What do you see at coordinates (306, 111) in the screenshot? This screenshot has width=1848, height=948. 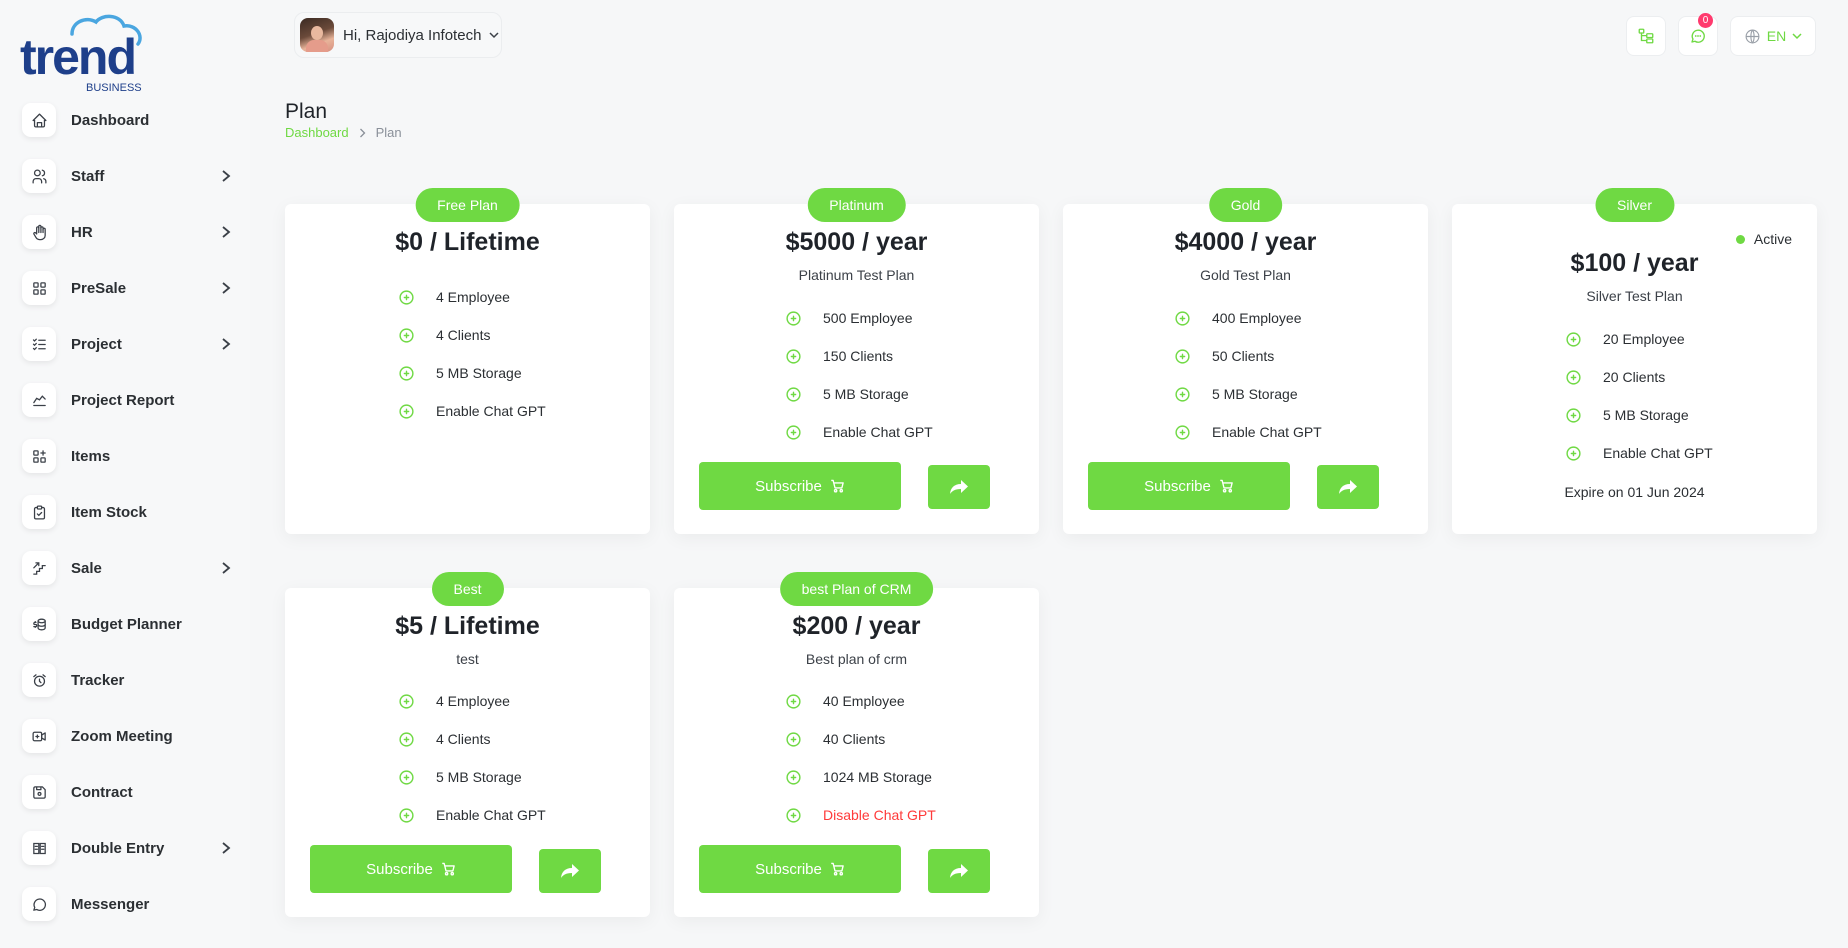 I see `page-title: Plan` at bounding box center [306, 111].